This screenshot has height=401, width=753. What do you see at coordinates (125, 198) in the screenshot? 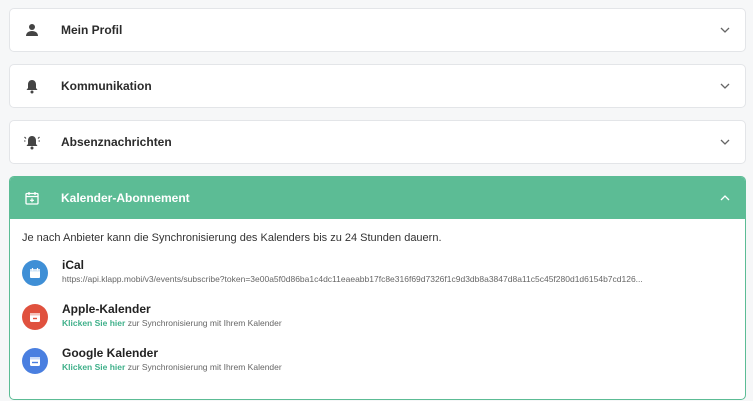
I see `section-title: Kalender-Abonnement` at bounding box center [125, 198].